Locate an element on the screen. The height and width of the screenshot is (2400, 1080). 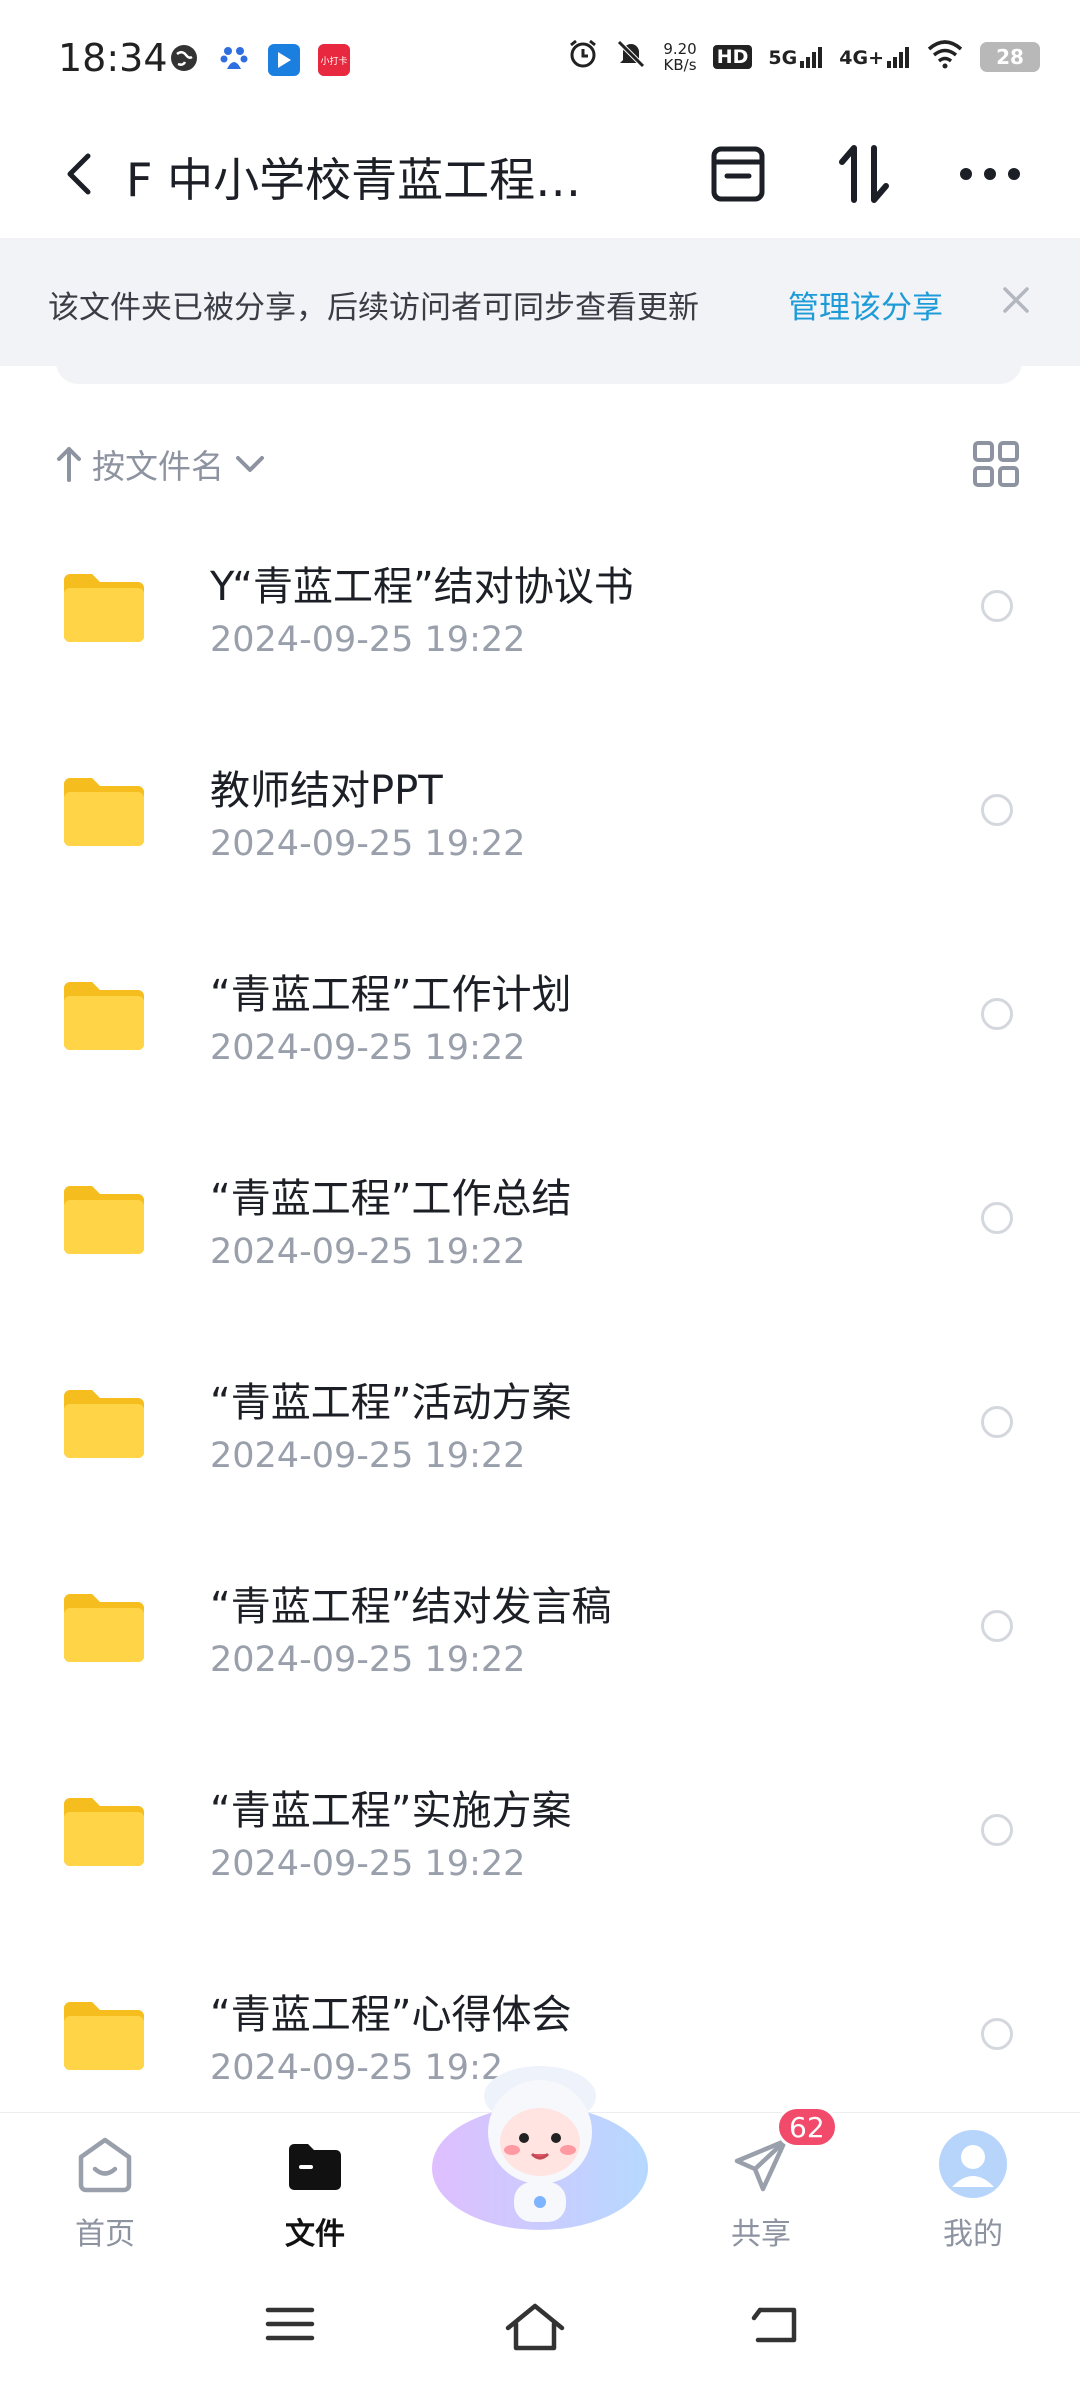
list-item: “青蓝工程”工作计划 2024-09-25 19:22 is located at coordinates (540, 1018).